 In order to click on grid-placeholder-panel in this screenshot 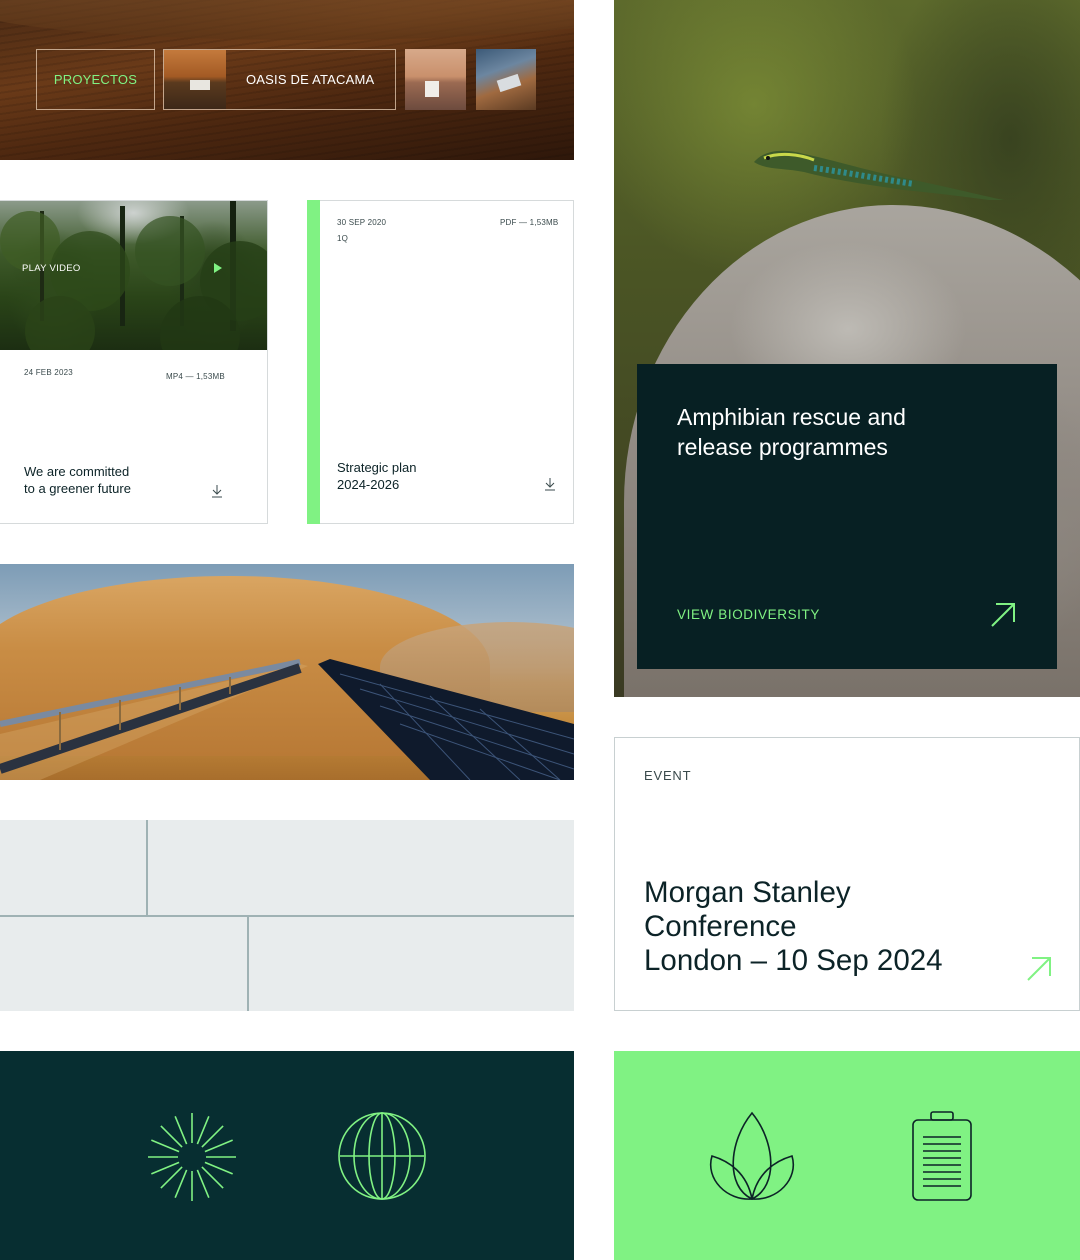, I will do `click(287, 915)`.